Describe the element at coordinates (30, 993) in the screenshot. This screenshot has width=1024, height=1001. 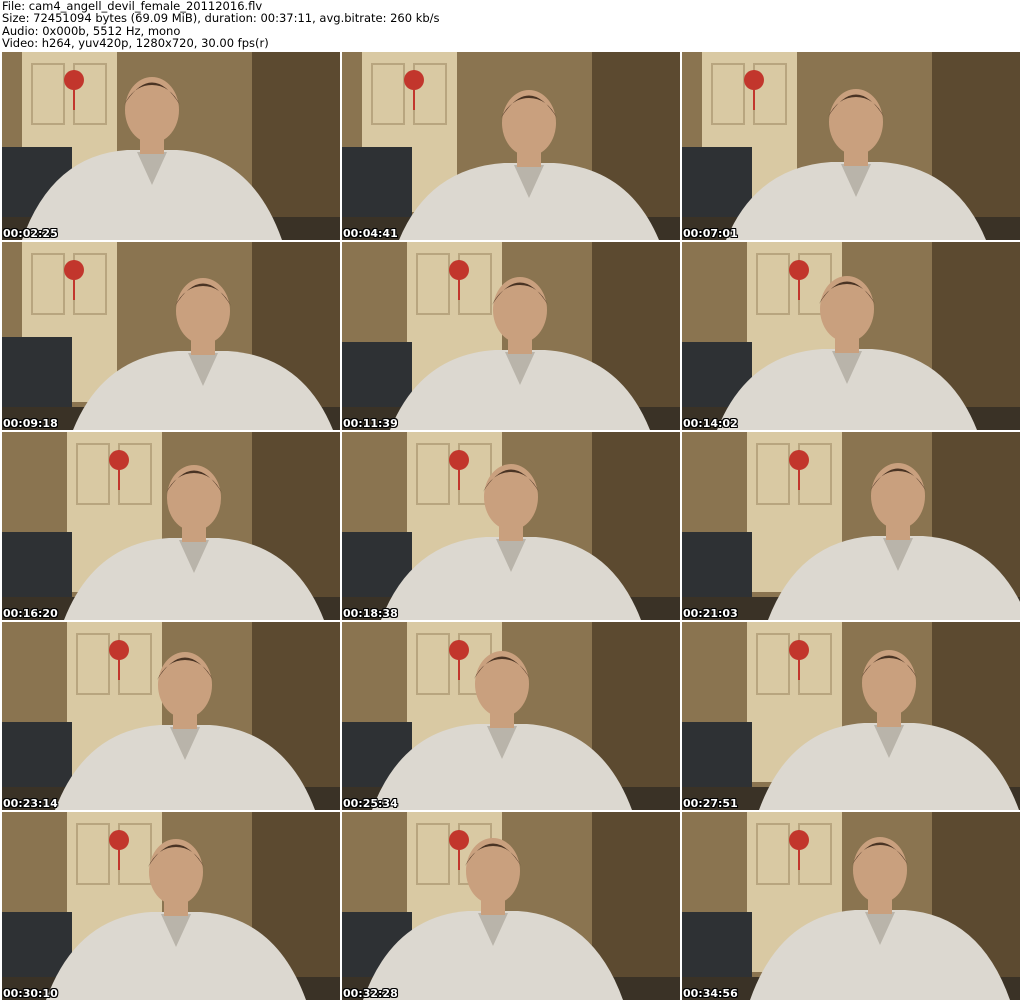
I see `timestamp-label: 00:30:10` at that location.